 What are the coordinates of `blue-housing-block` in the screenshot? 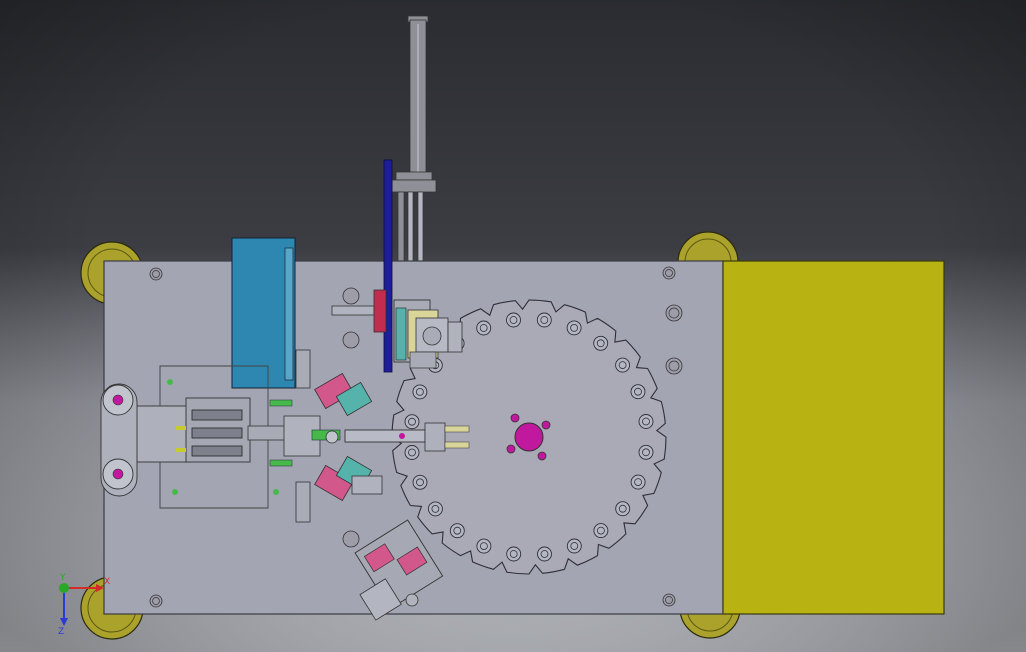 It's located at (263, 313).